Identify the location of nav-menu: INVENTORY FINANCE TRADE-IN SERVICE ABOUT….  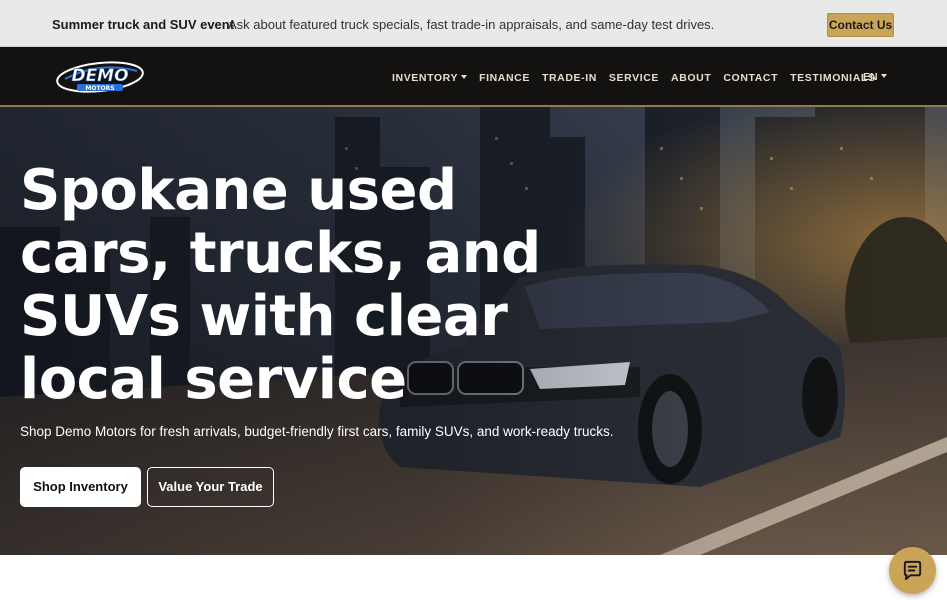
(640, 78).